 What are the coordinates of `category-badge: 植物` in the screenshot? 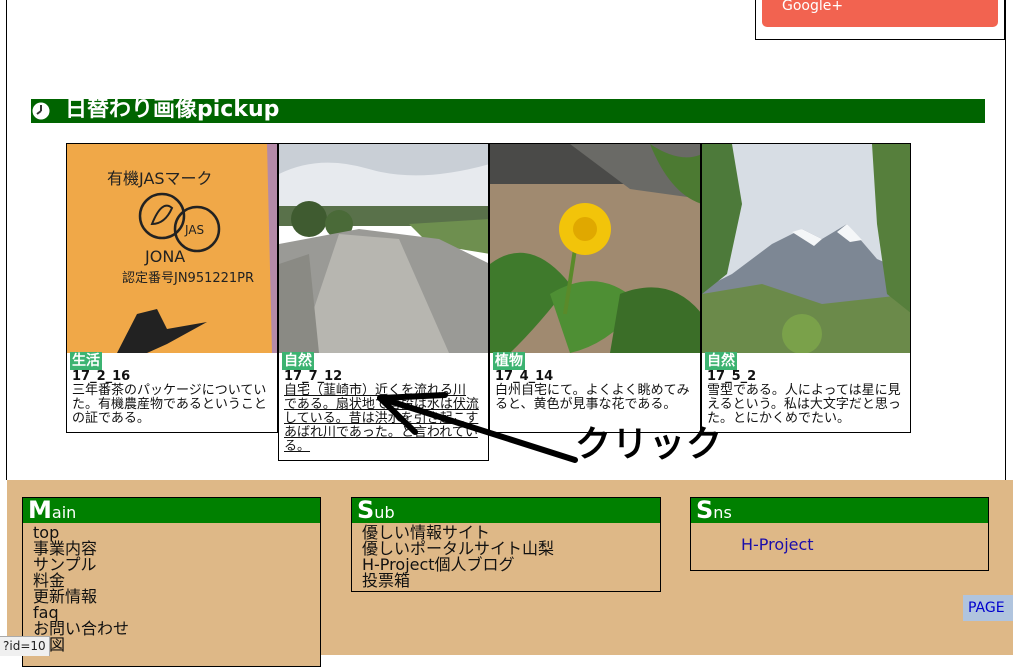 It's located at (509, 361).